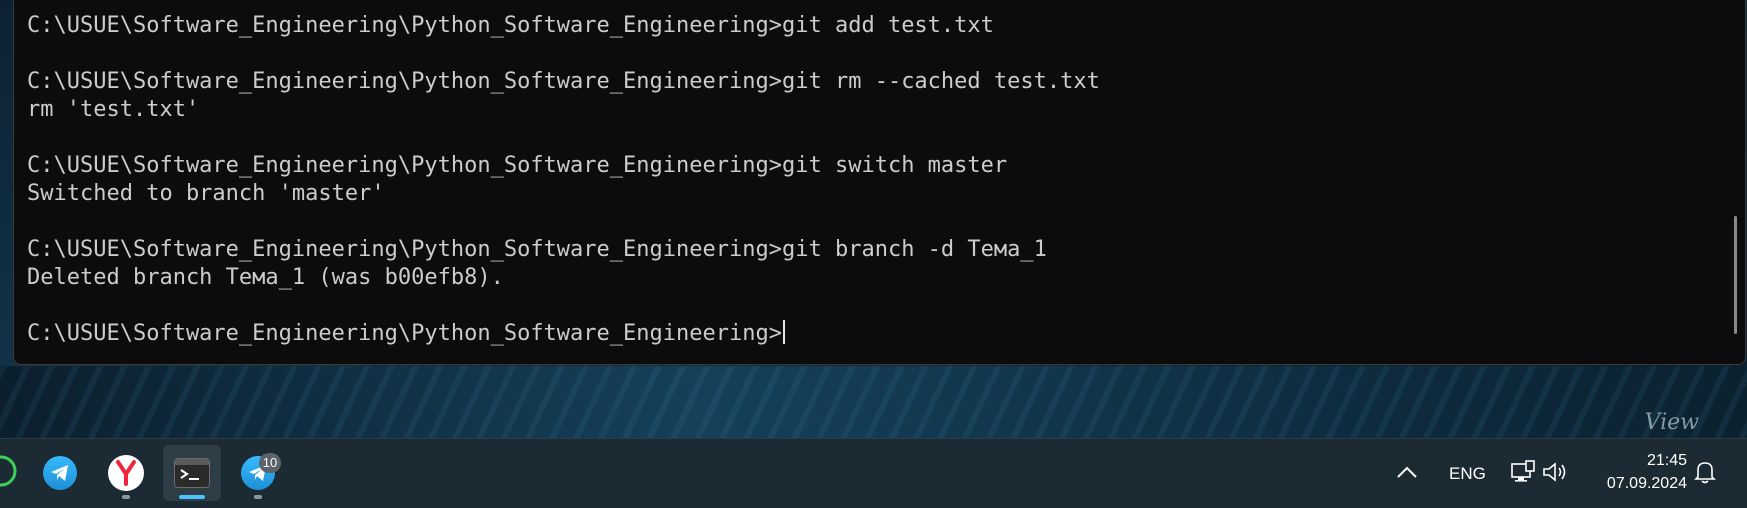  What do you see at coordinates (1735, 275) in the screenshot?
I see `terminal-scrollbar` at bounding box center [1735, 275].